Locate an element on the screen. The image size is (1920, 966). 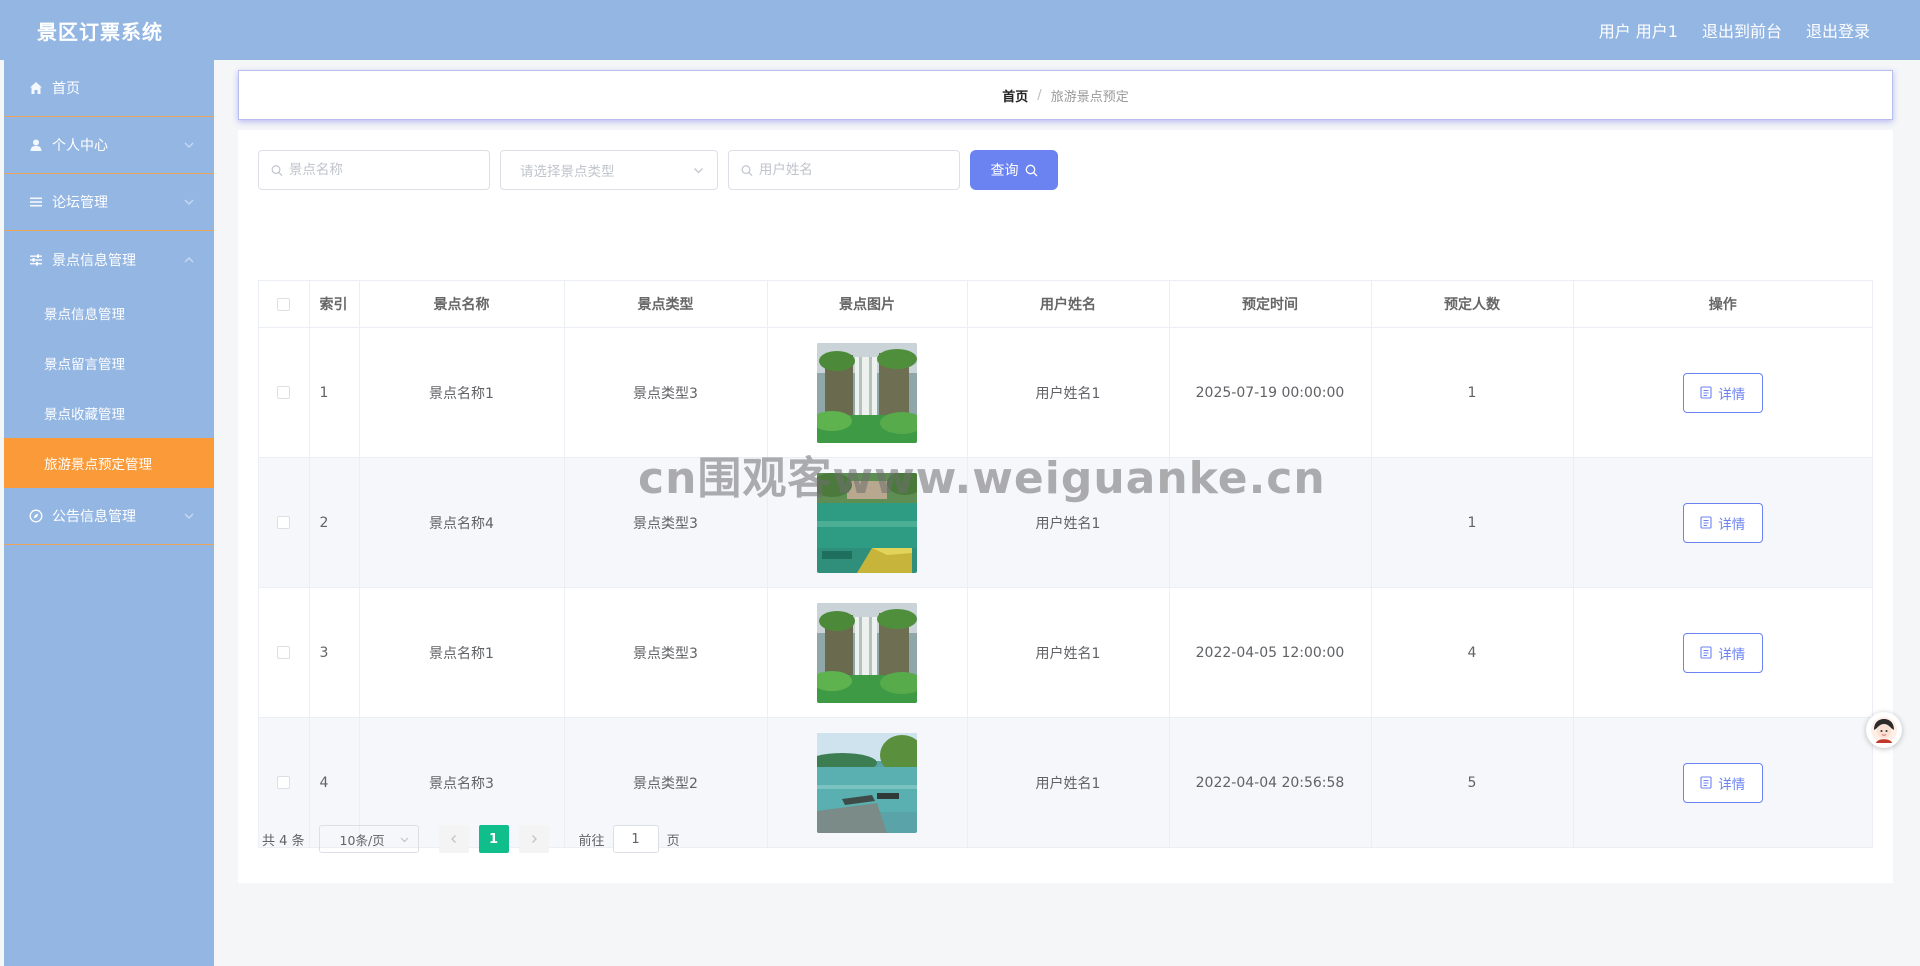
sidebar-subitem-scenic-booking: 旅游景点预定管理 is located at coordinates (109, 463).